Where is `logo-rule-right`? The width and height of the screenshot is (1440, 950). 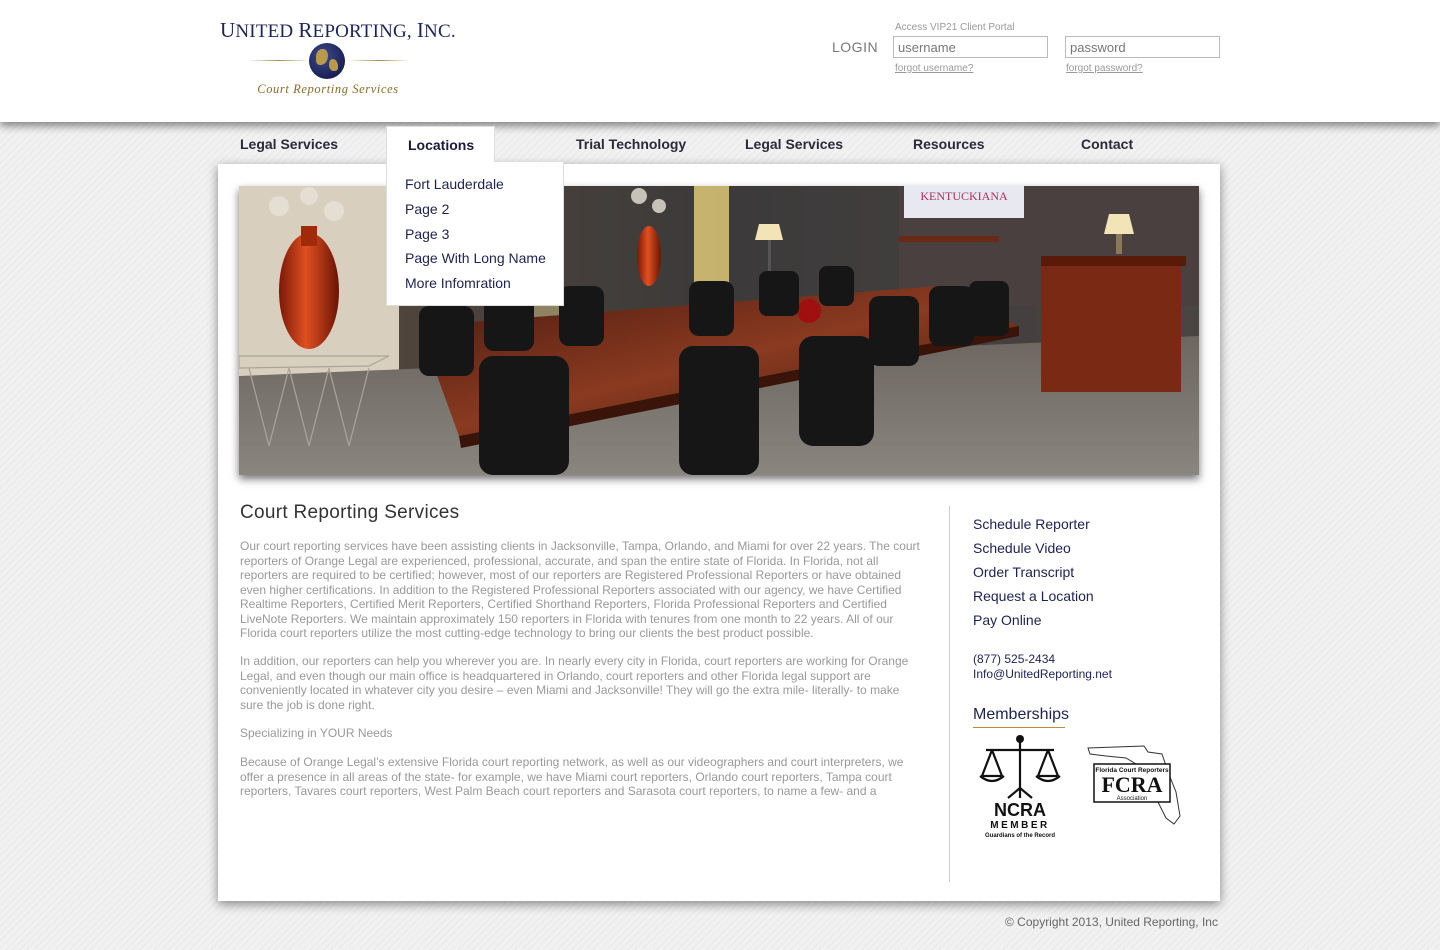
logo-rule-right is located at coordinates (379, 60).